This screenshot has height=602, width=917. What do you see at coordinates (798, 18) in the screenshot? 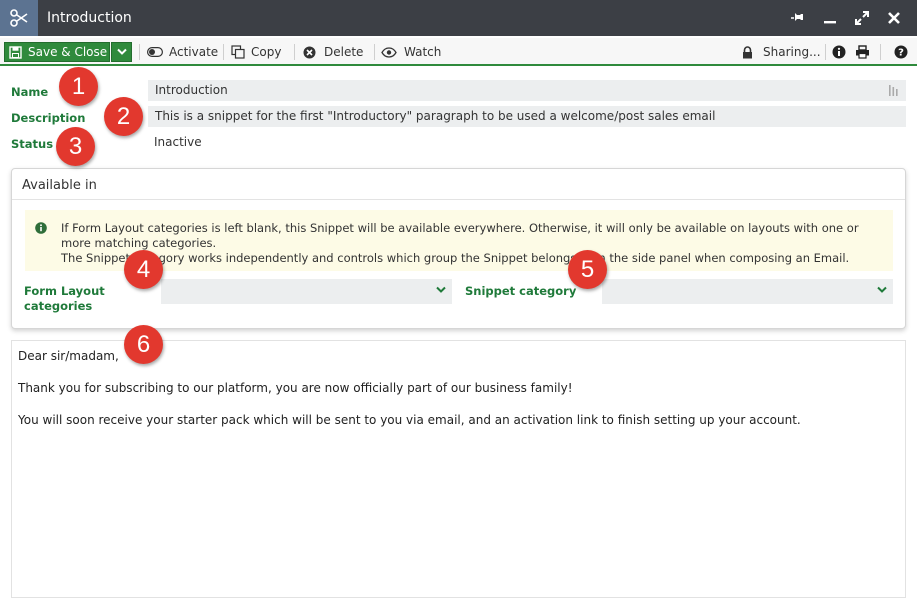
I see `pin-icon` at bounding box center [798, 18].